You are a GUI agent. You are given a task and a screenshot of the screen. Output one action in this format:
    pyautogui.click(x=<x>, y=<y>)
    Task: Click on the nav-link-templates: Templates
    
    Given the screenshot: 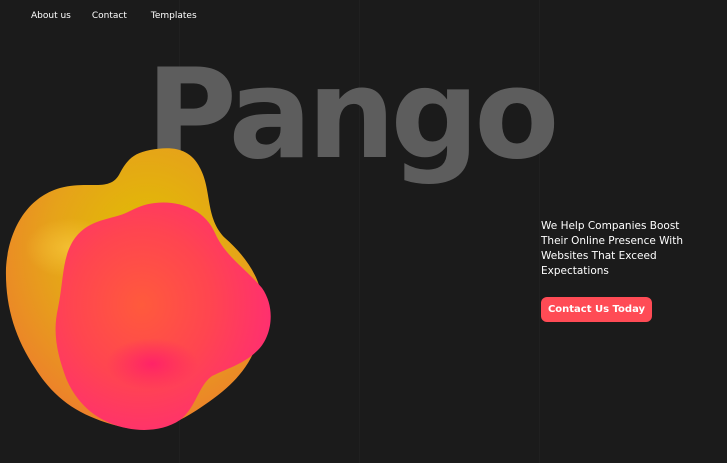 What is the action you would take?
    pyautogui.click(x=174, y=16)
    